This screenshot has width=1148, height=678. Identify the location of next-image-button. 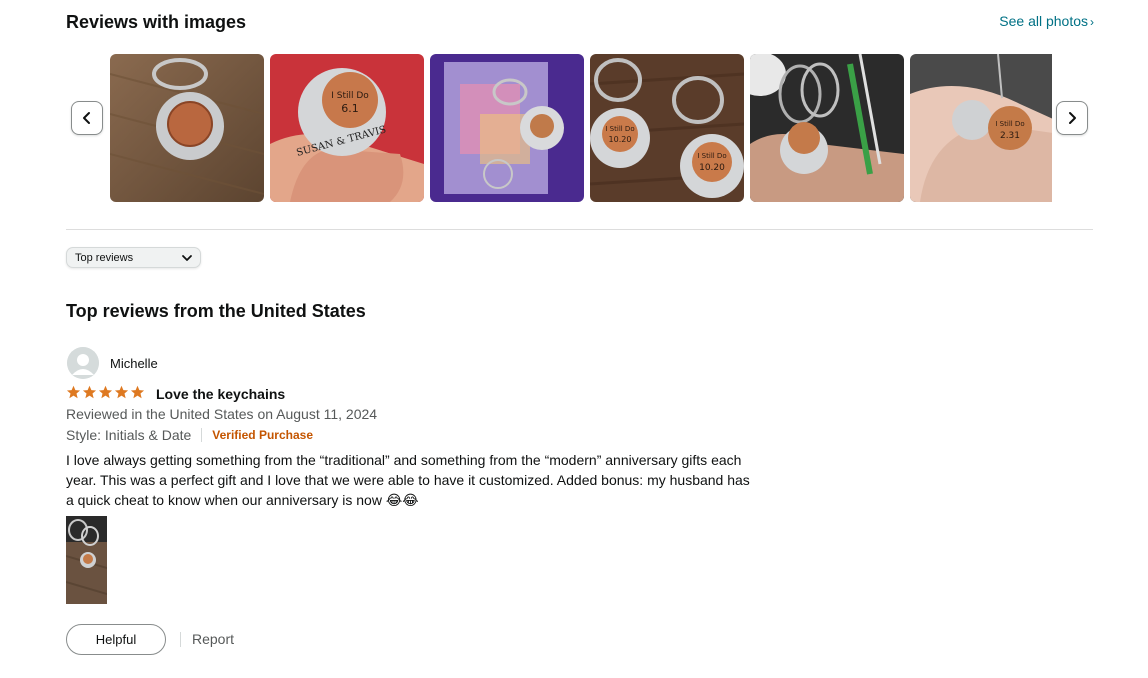
(1072, 118).